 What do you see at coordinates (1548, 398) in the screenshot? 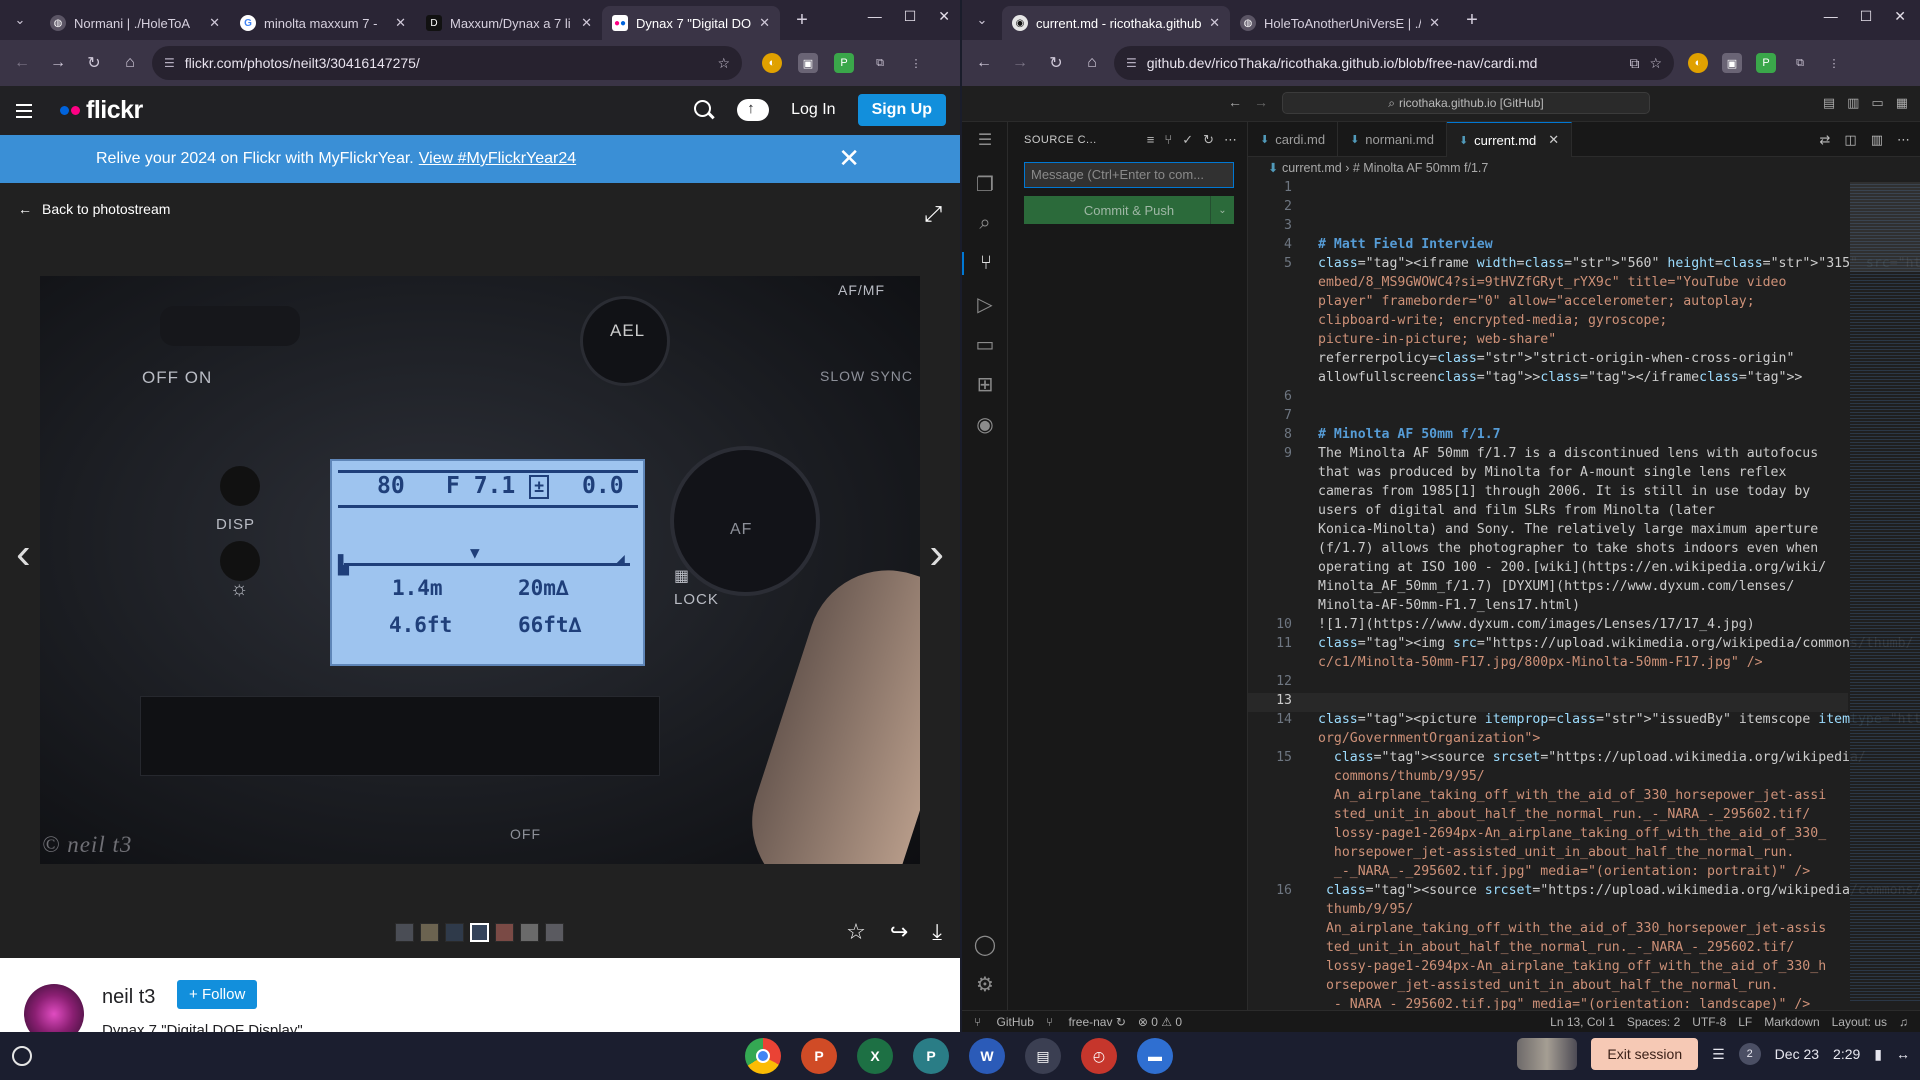
I see `code-line: 6` at bounding box center [1548, 398].